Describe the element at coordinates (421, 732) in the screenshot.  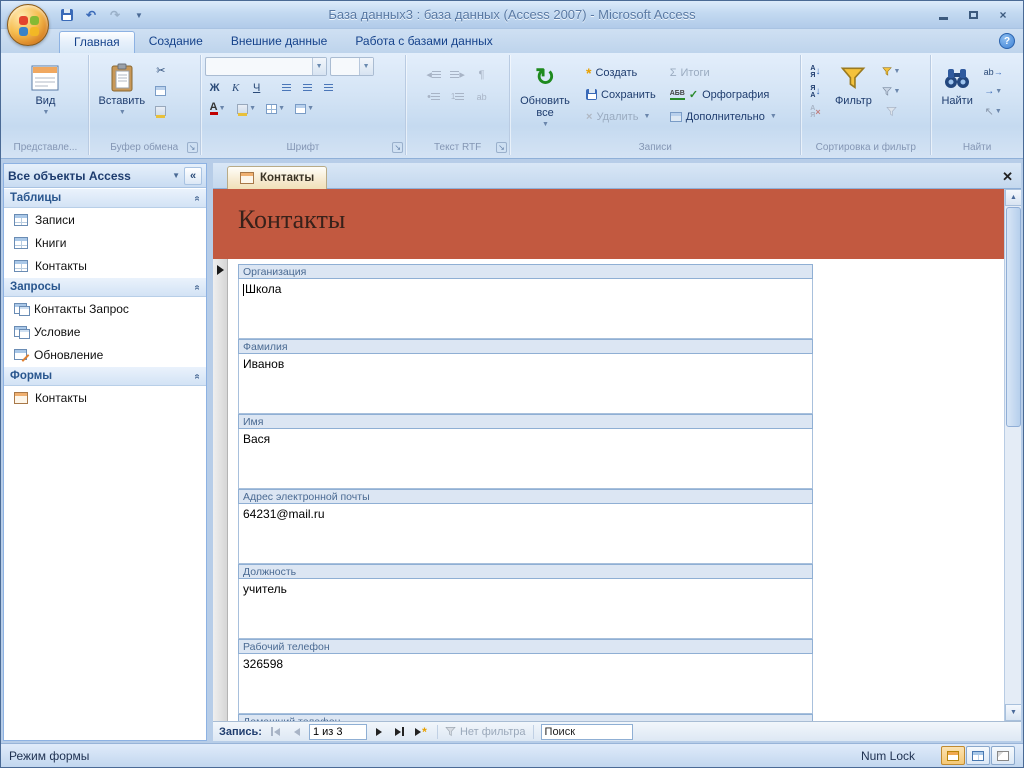
I see `new-blank-record-button: *` at that location.